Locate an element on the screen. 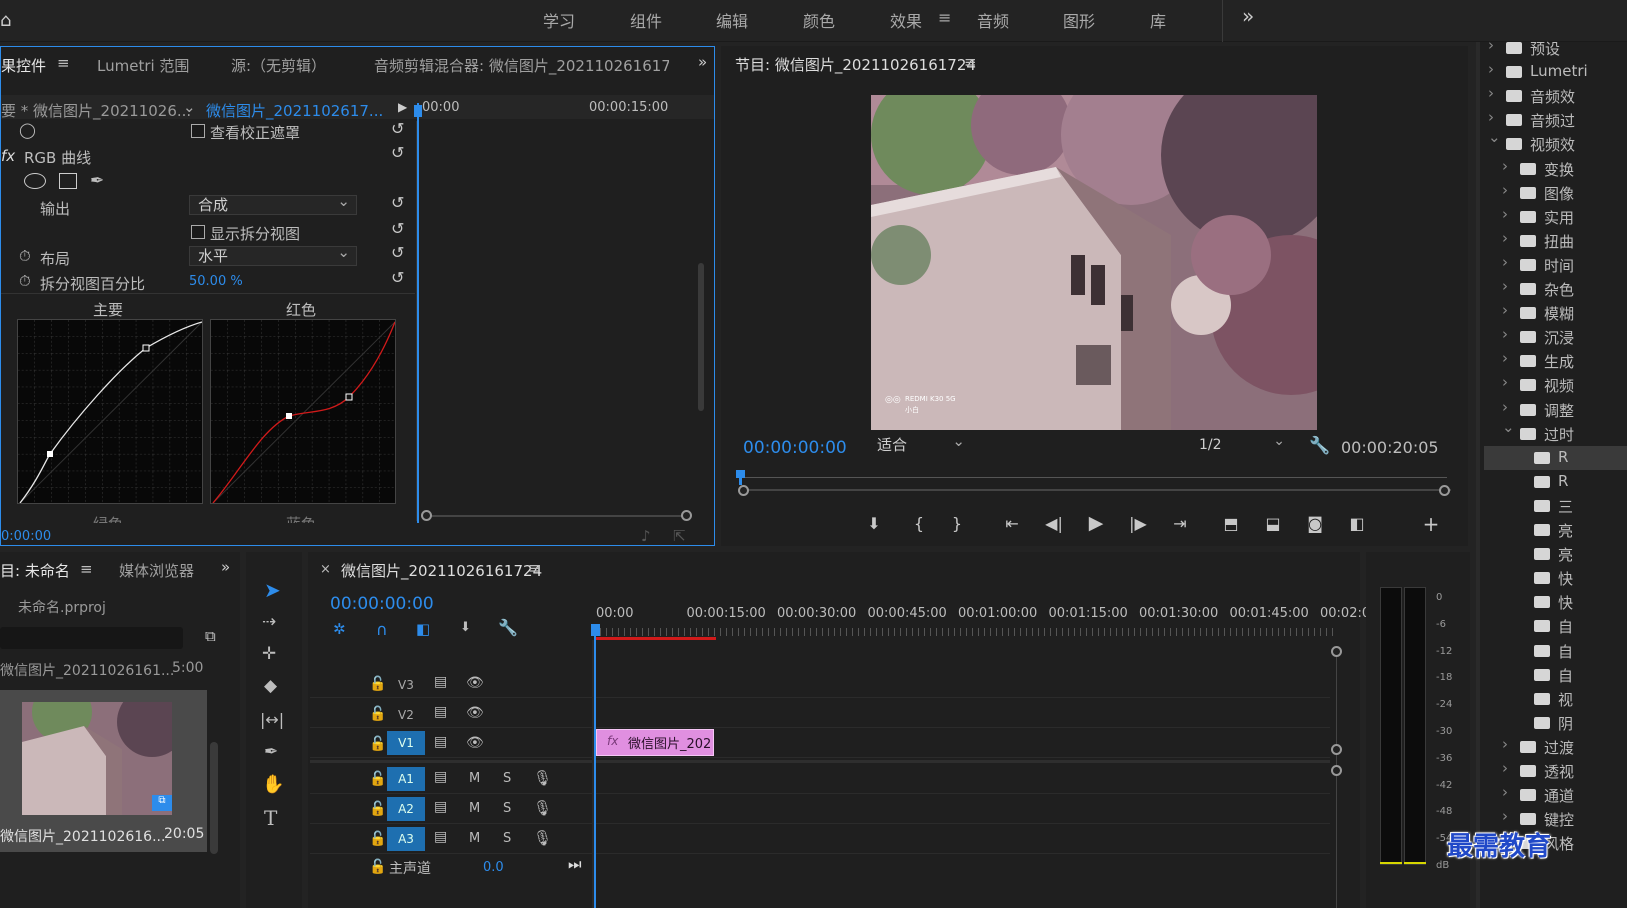  effects-tree-item: › 视频 is located at coordinates (1555, 385).